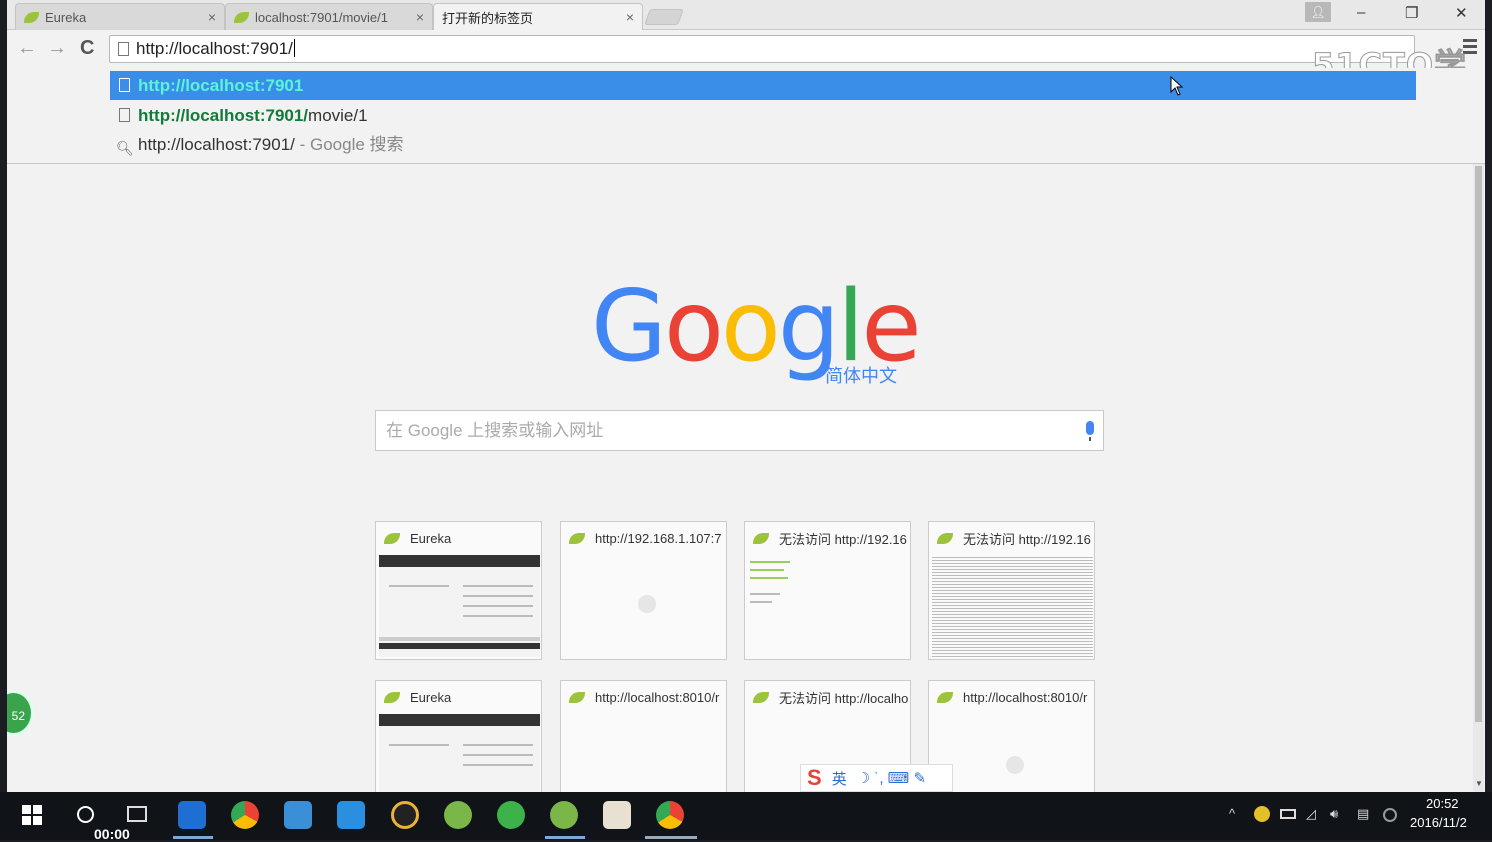 Image resolution: width=1492 pixels, height=842 pixels. What do you see at coordinates (538, 16) in the screenshot?
I see `tab-new-tab: 打开新的标签页 ×` at bounding box center [538, 16].